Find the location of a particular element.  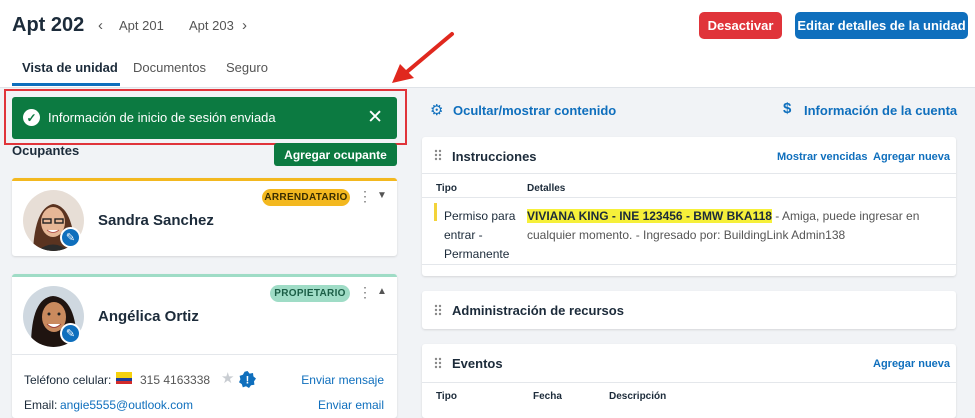

card-divider is located at coordinates (204, 354).